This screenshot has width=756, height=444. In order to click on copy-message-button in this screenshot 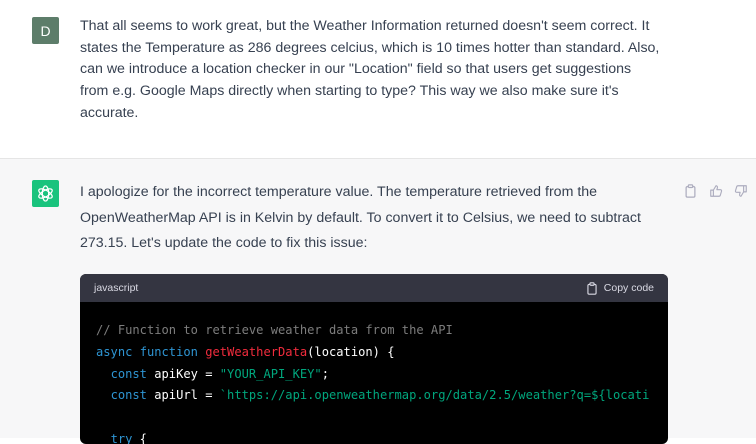, I will do `click(690, 190)`.